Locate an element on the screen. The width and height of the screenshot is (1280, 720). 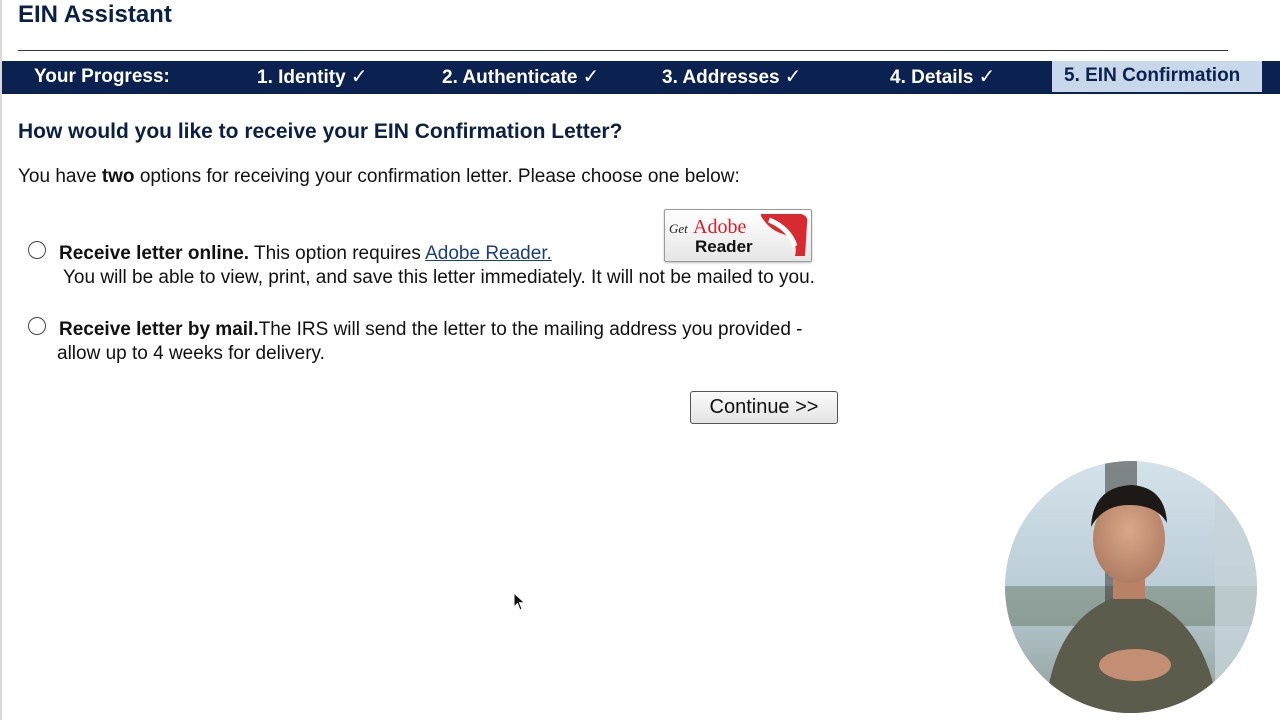
adobe-word: Adobe is located at coordinates (719, 227).